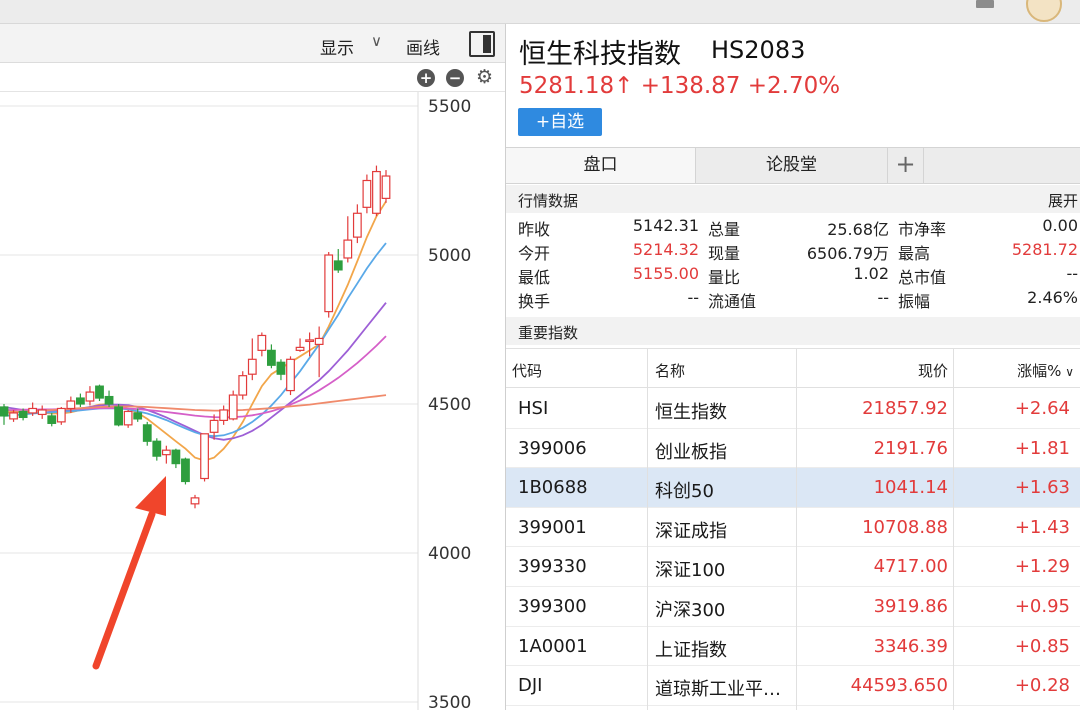 This screenshot has height=710, width=1080. I want to click on chevron-down-icon: ∨, so click(376, 41).